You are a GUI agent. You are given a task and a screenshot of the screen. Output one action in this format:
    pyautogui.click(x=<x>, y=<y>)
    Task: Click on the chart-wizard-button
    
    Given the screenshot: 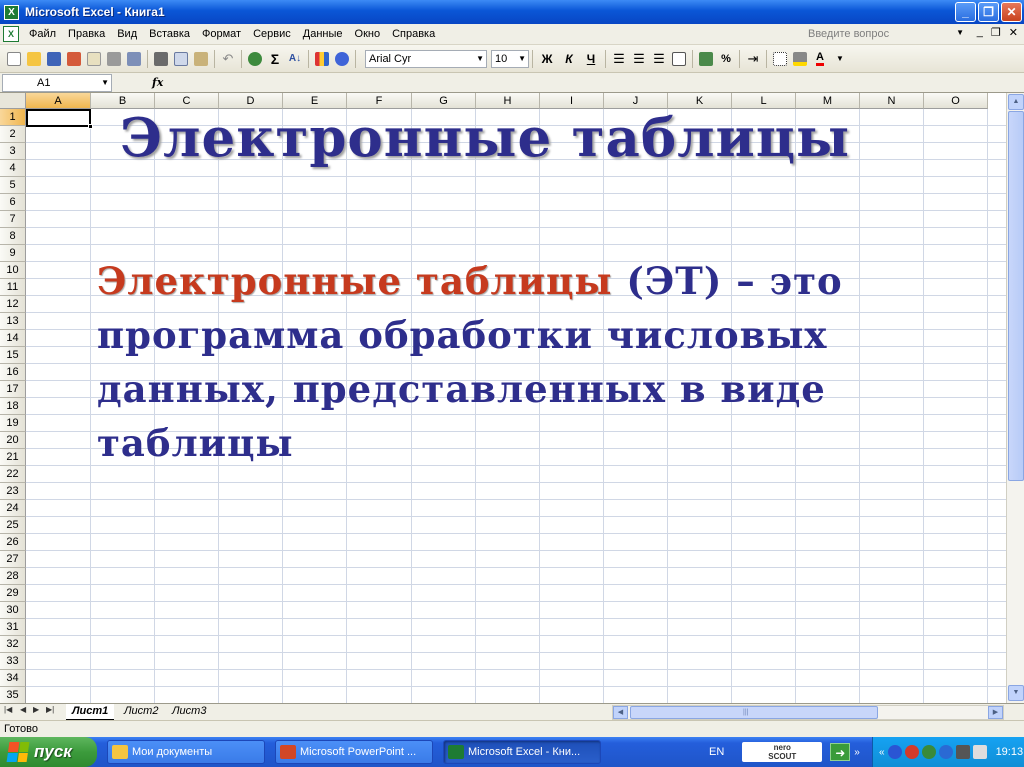 What is the action you would take?
    pyautogui.click(x=322, y=59)
    